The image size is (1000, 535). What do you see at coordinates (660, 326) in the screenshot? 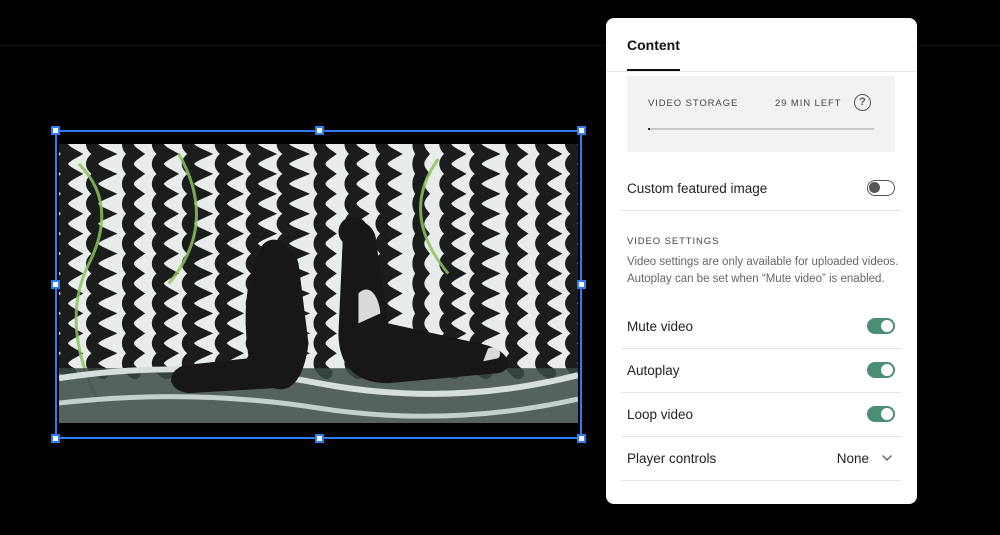
I see `mute-video-label: Mute video` at bounding box center [660, 326].